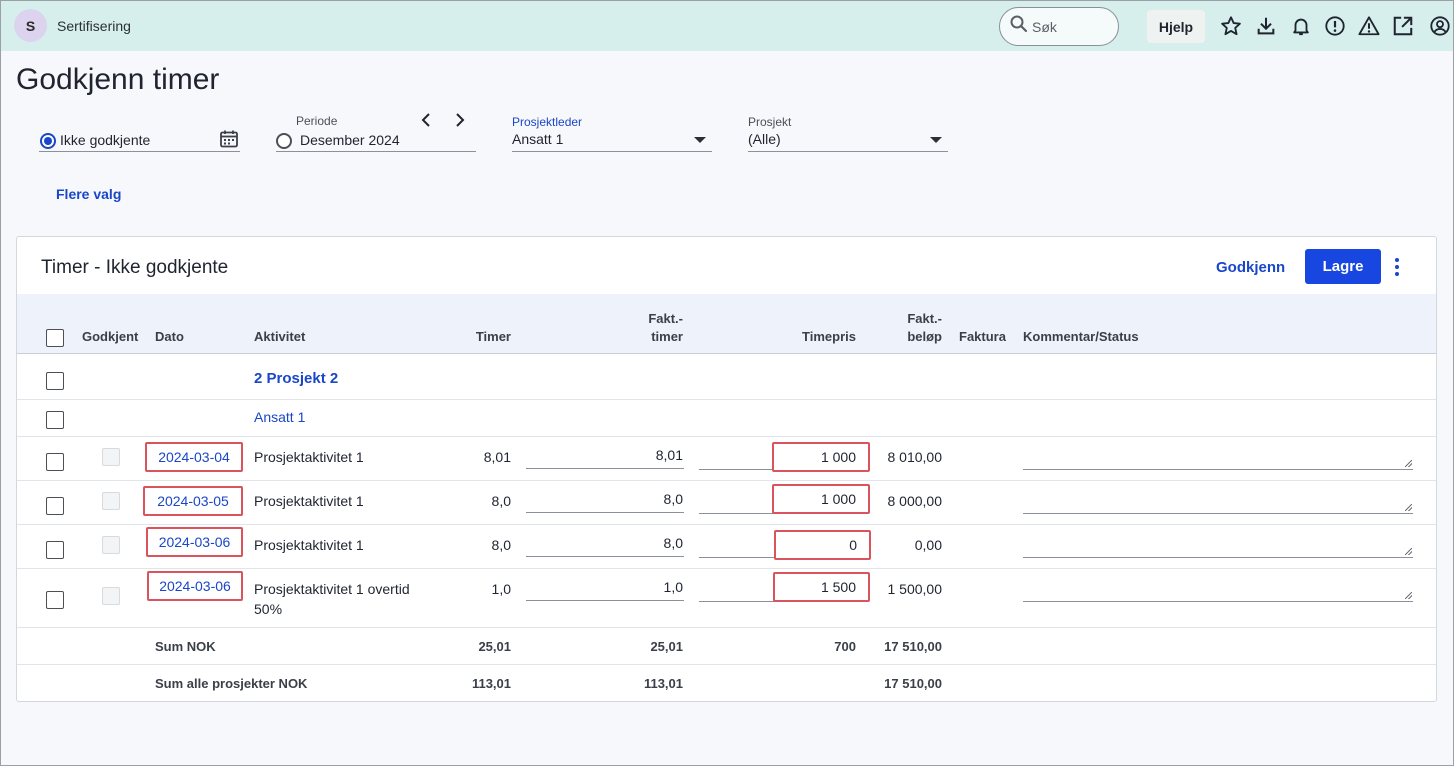 The image size is (1454, 766). What do you see at coordinates (139, 133) in the screenshot?
I see `status-filter: Ikke godkjente` at bounding box center [139, 133].